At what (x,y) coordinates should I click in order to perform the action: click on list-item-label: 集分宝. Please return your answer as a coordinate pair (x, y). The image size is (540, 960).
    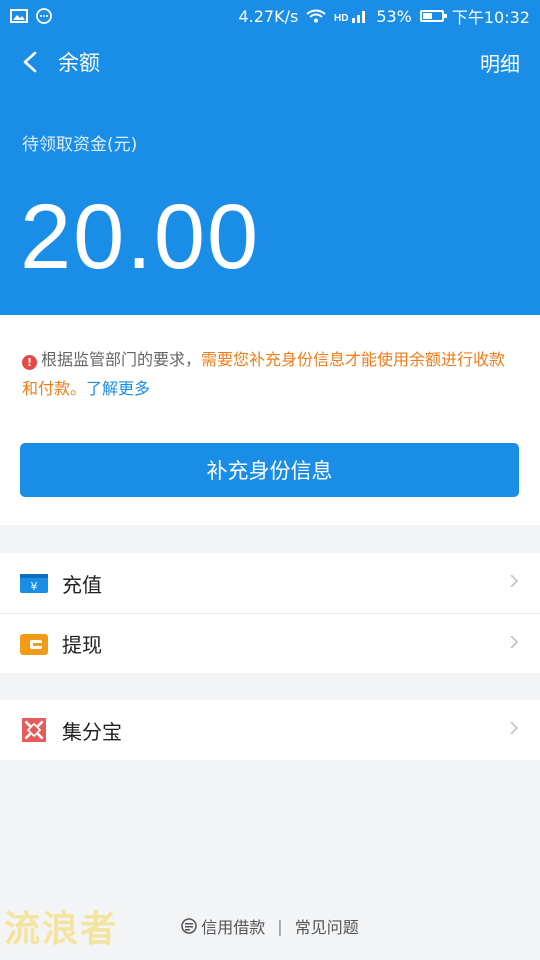
    Looking at the image, I should click on (92, 731).